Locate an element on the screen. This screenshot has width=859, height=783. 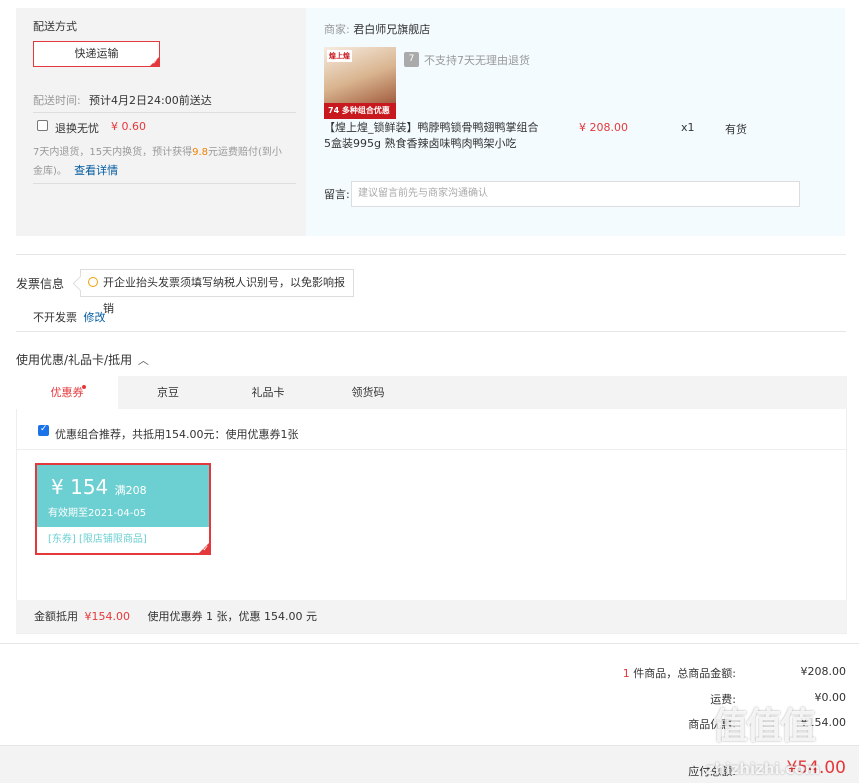
return-detail-link: 查看详情 is located at coordinates (96, 170).